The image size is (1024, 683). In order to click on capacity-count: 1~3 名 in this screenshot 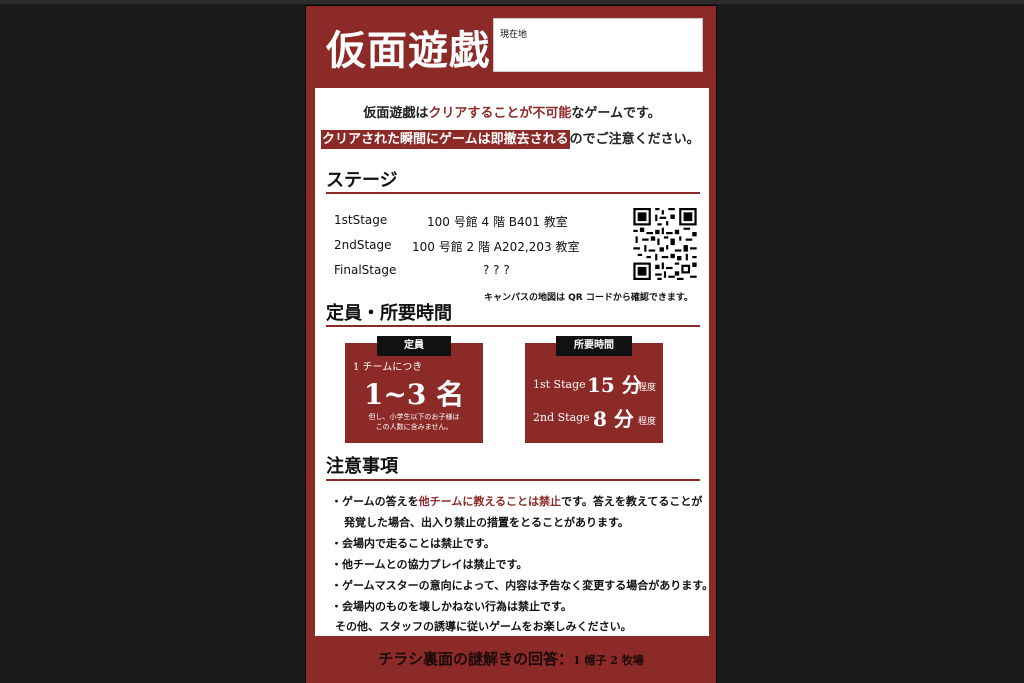, I will do `click(414, 394)`.